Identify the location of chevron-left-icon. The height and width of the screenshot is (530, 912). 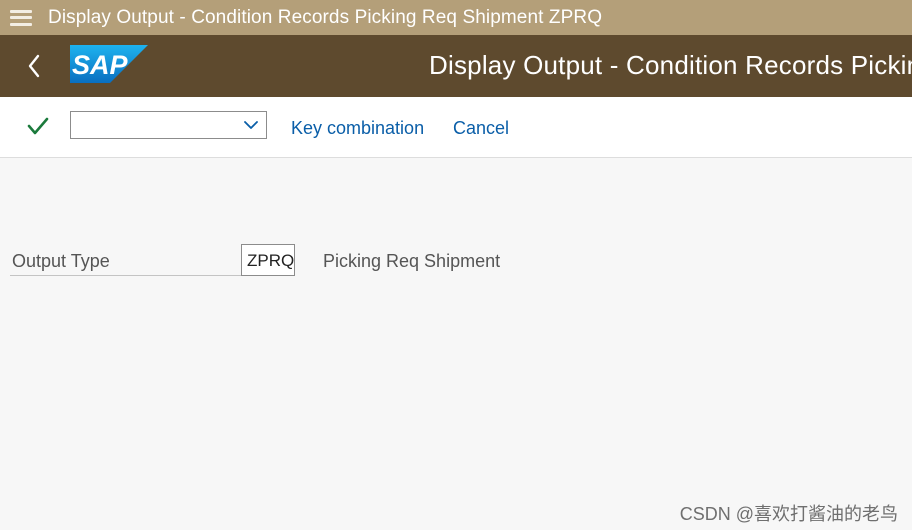
(34, 66).